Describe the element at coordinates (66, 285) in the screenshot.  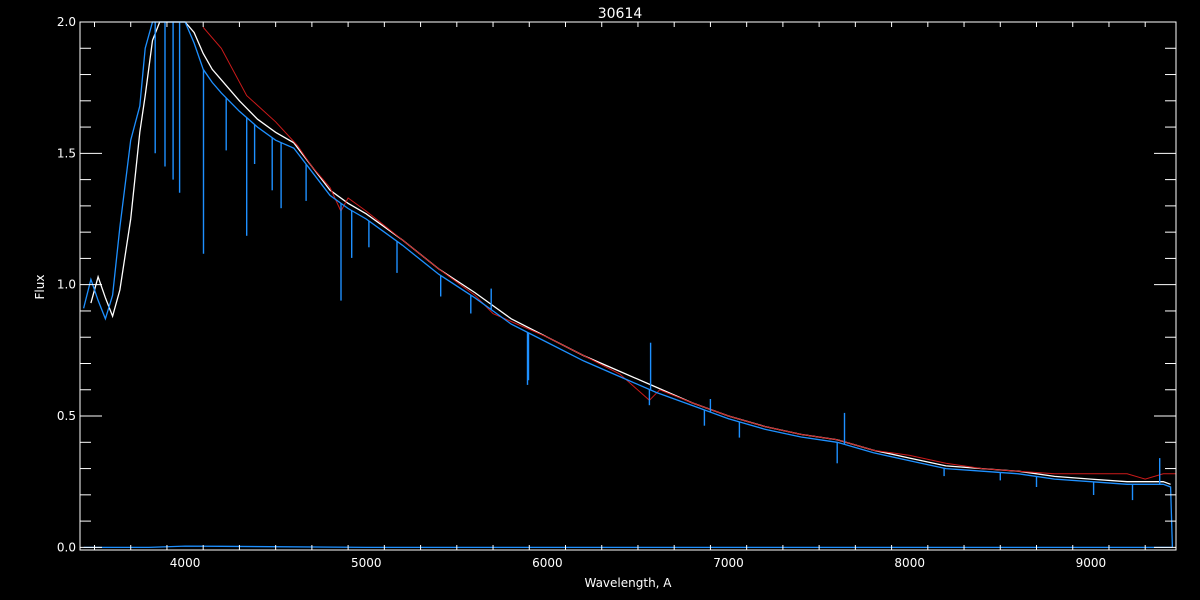
I see `y-tick-label: 1.0` at that location.